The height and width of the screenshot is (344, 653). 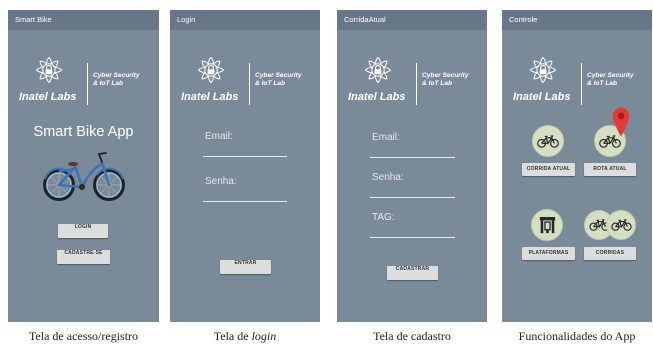 I want to click on platforms-icon-circle, so click(x=547, y=225).